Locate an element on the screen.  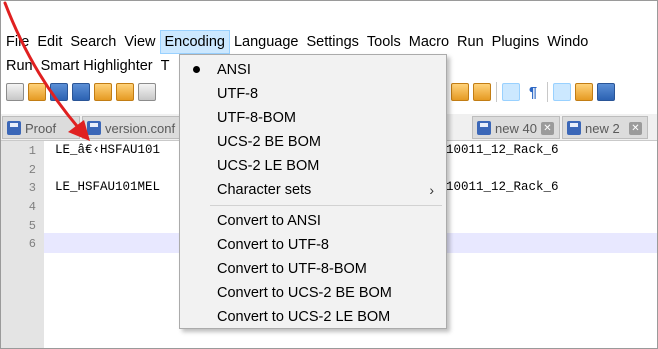
menu-item-label: Convert to UCS-2 LE BOM is located at coordinates (304, 317).